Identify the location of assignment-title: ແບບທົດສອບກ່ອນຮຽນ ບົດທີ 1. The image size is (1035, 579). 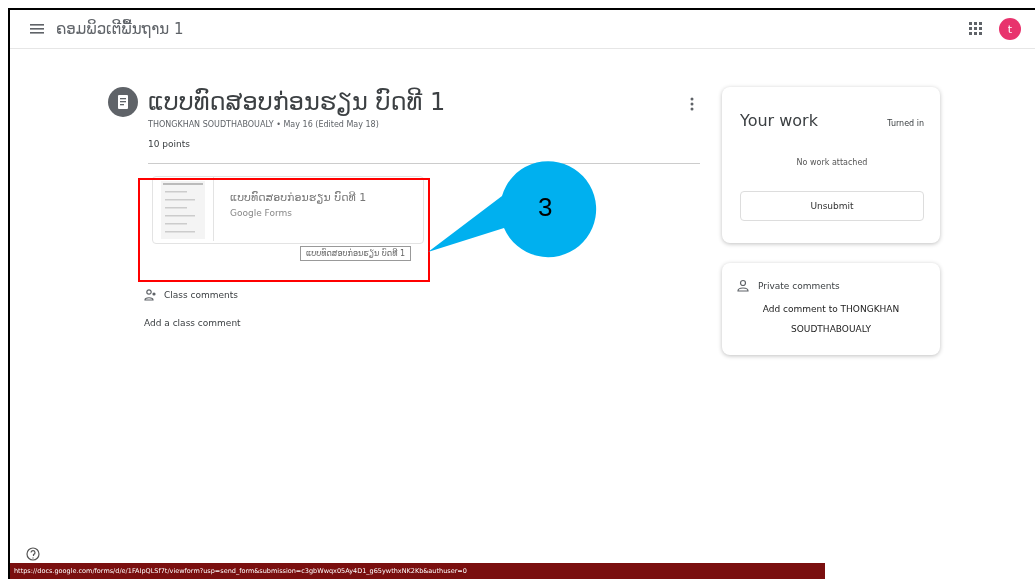
(297, 102).